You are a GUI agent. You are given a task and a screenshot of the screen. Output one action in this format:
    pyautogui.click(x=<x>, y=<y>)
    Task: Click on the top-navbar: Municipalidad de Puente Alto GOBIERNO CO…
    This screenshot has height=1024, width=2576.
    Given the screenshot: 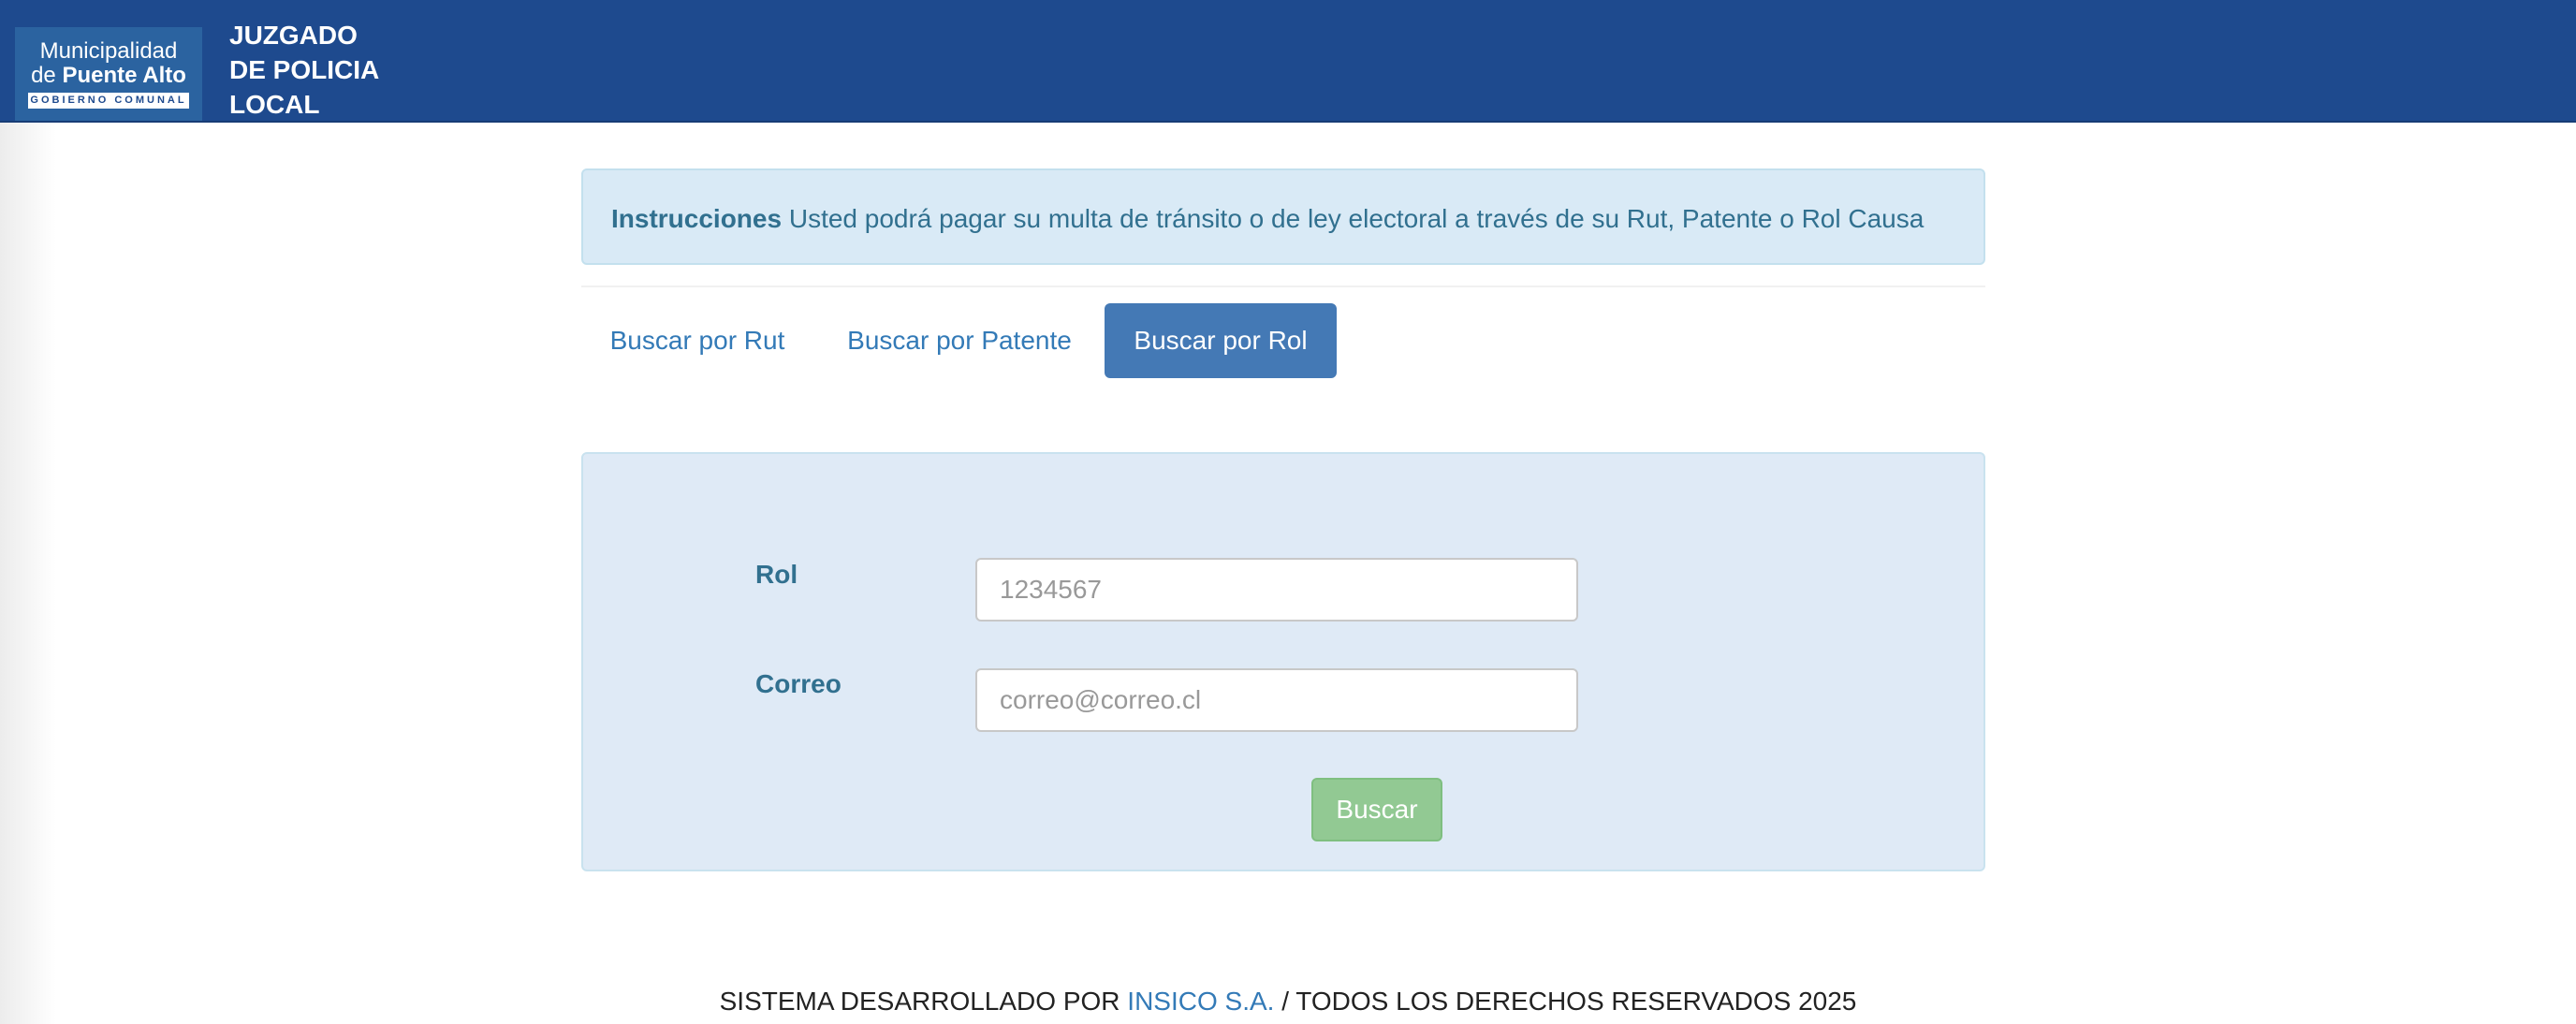 What is the action you would take?
    pyautogui.click(x=1288, y=61)
    